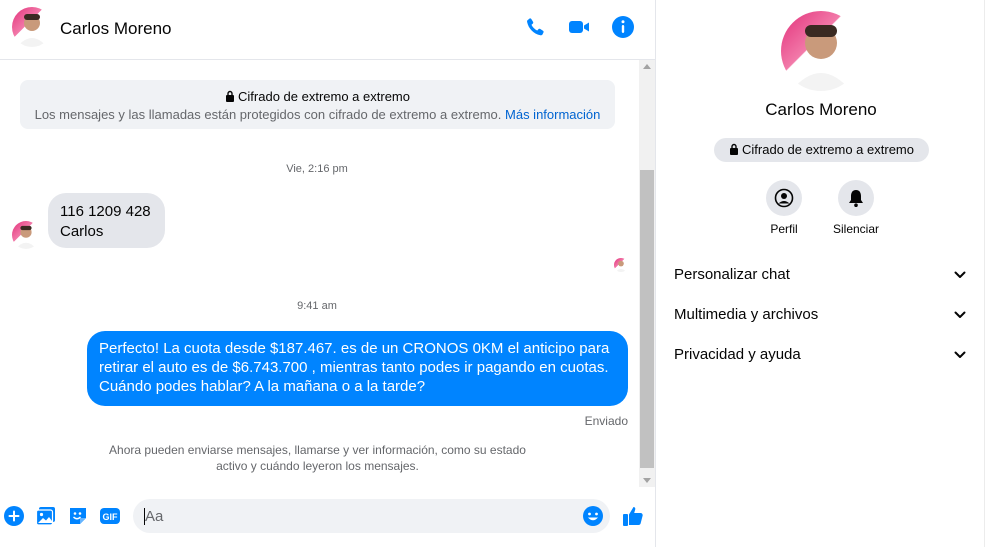 This screenshot has height=547, width=998. I want to click on incoming-message-line: 116 1209 428, so click(105, 211).